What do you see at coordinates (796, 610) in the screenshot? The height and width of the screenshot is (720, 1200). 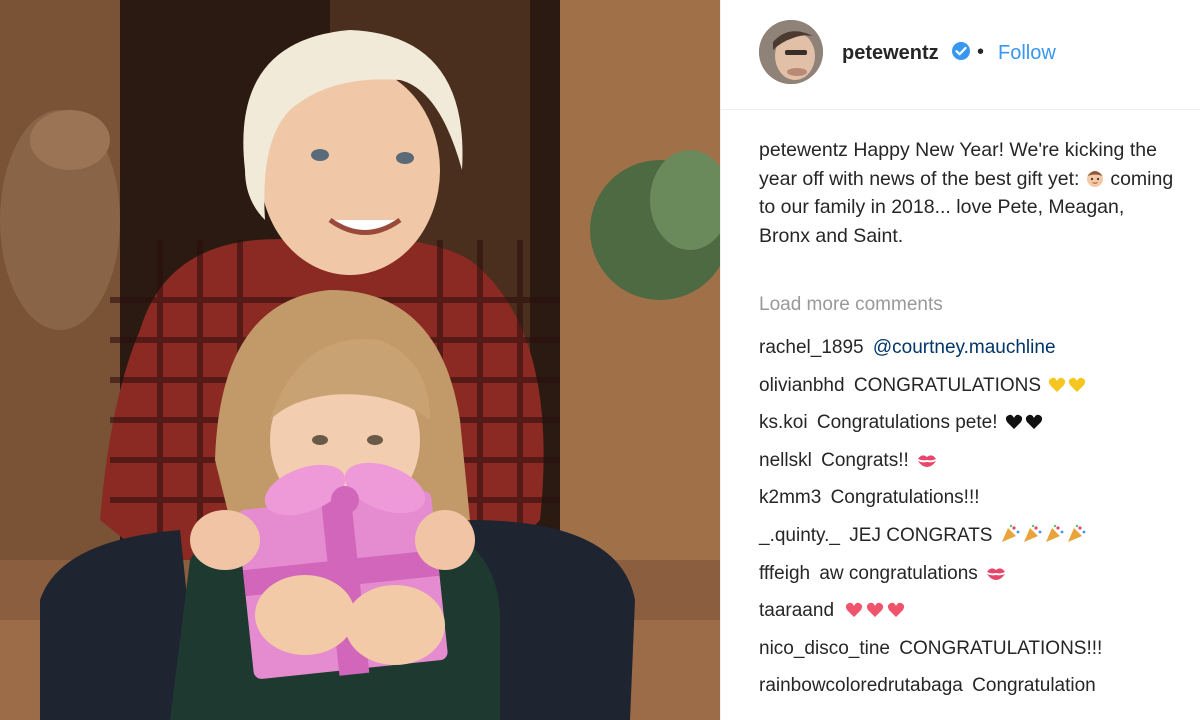 I see `comment-username: taaraand` at bounding box center [796, 610].